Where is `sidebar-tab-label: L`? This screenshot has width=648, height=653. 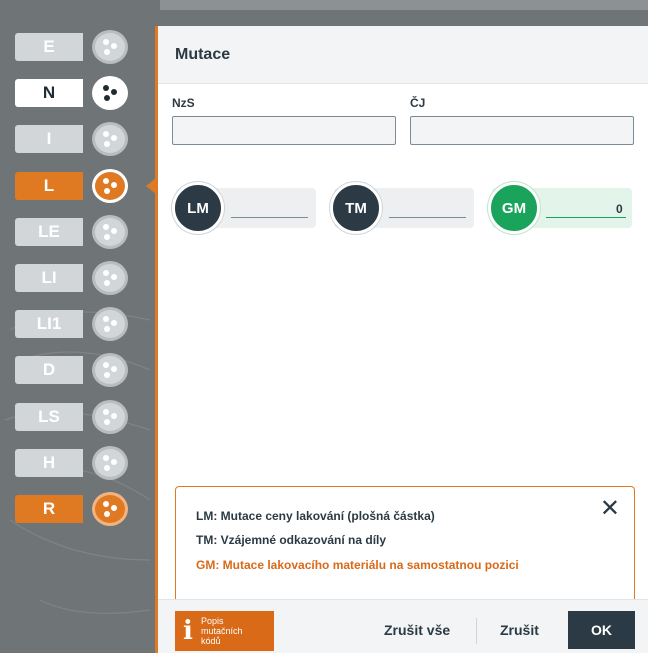 sidebar-tab-label: L is located at coordinates (49, 185).